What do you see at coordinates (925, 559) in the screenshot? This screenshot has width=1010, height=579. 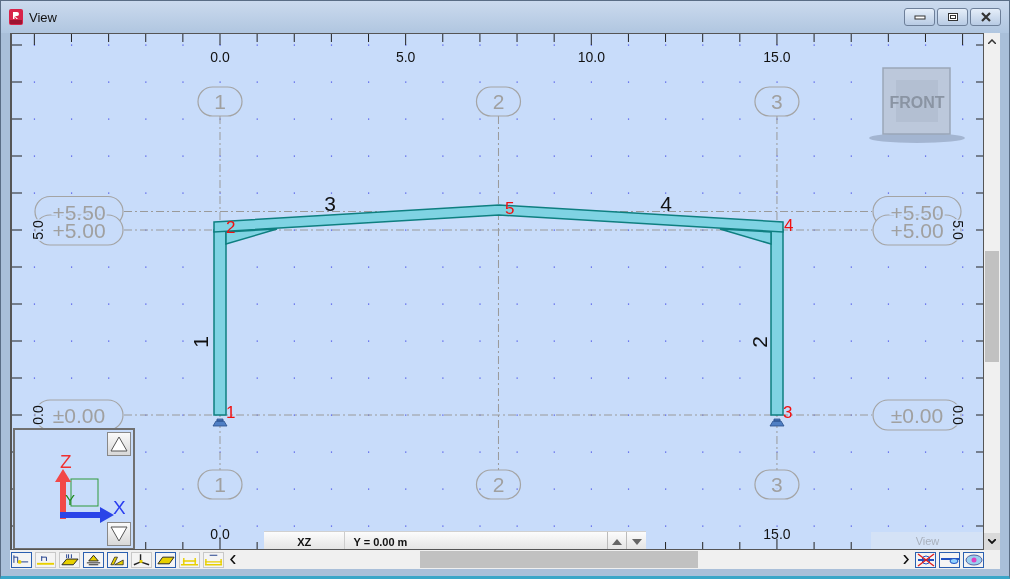 I see `hide-members-icon` at bounding box center [925, 559].